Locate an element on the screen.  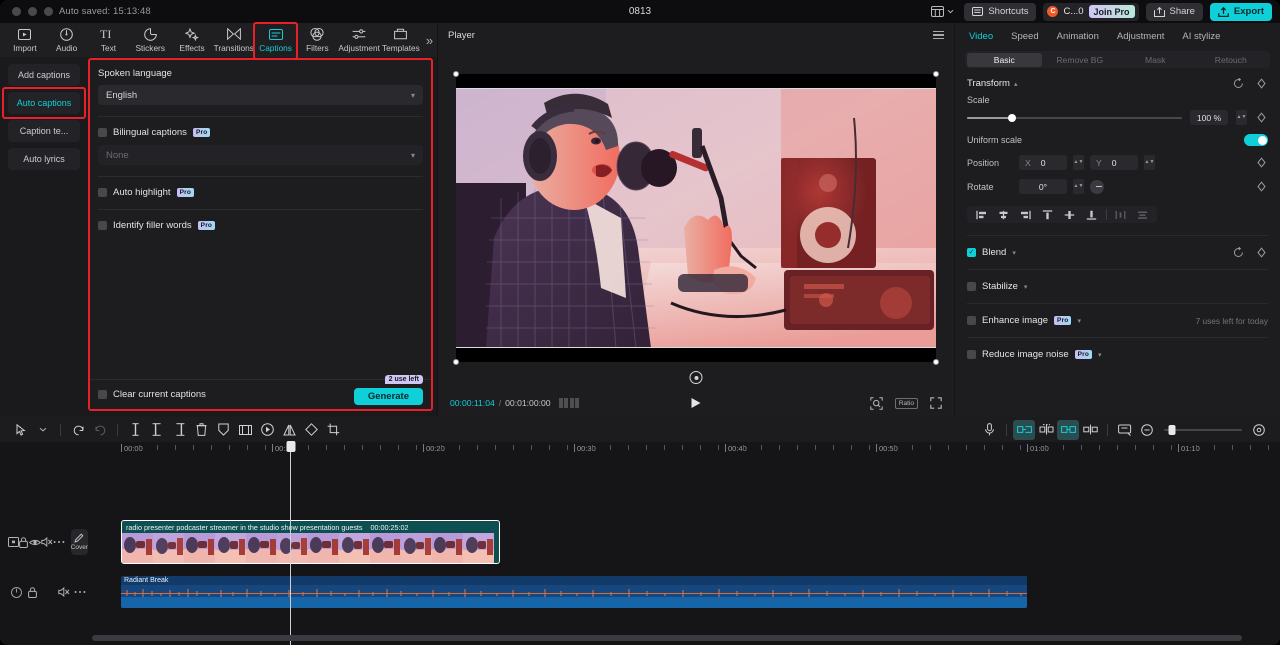
bilingual-captions-row: Bilingual captions Pro is located at coordinates (260, 132).